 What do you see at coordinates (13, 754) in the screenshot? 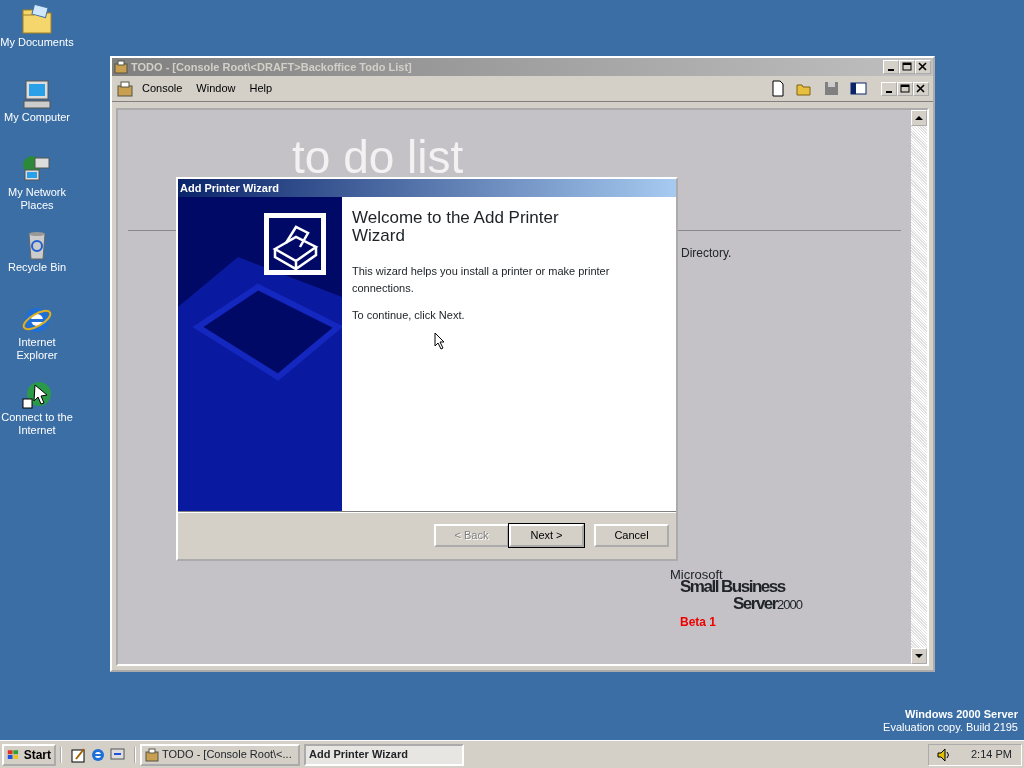
I see `windows-logo-icon` at bounding box center [13, 754].